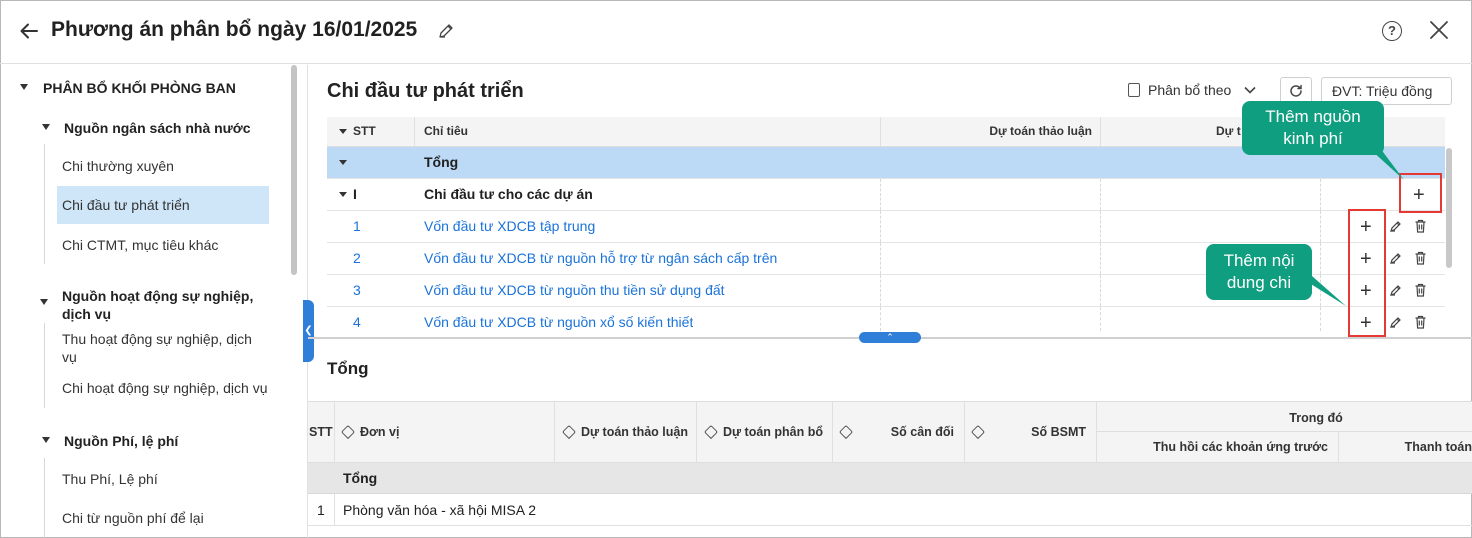 Image resolution: width=1472 pixels, height=538 pixels. I want to click on sidebar-item-fee-spending: Chi từ nguồn phí để lại, so click(133, 518).